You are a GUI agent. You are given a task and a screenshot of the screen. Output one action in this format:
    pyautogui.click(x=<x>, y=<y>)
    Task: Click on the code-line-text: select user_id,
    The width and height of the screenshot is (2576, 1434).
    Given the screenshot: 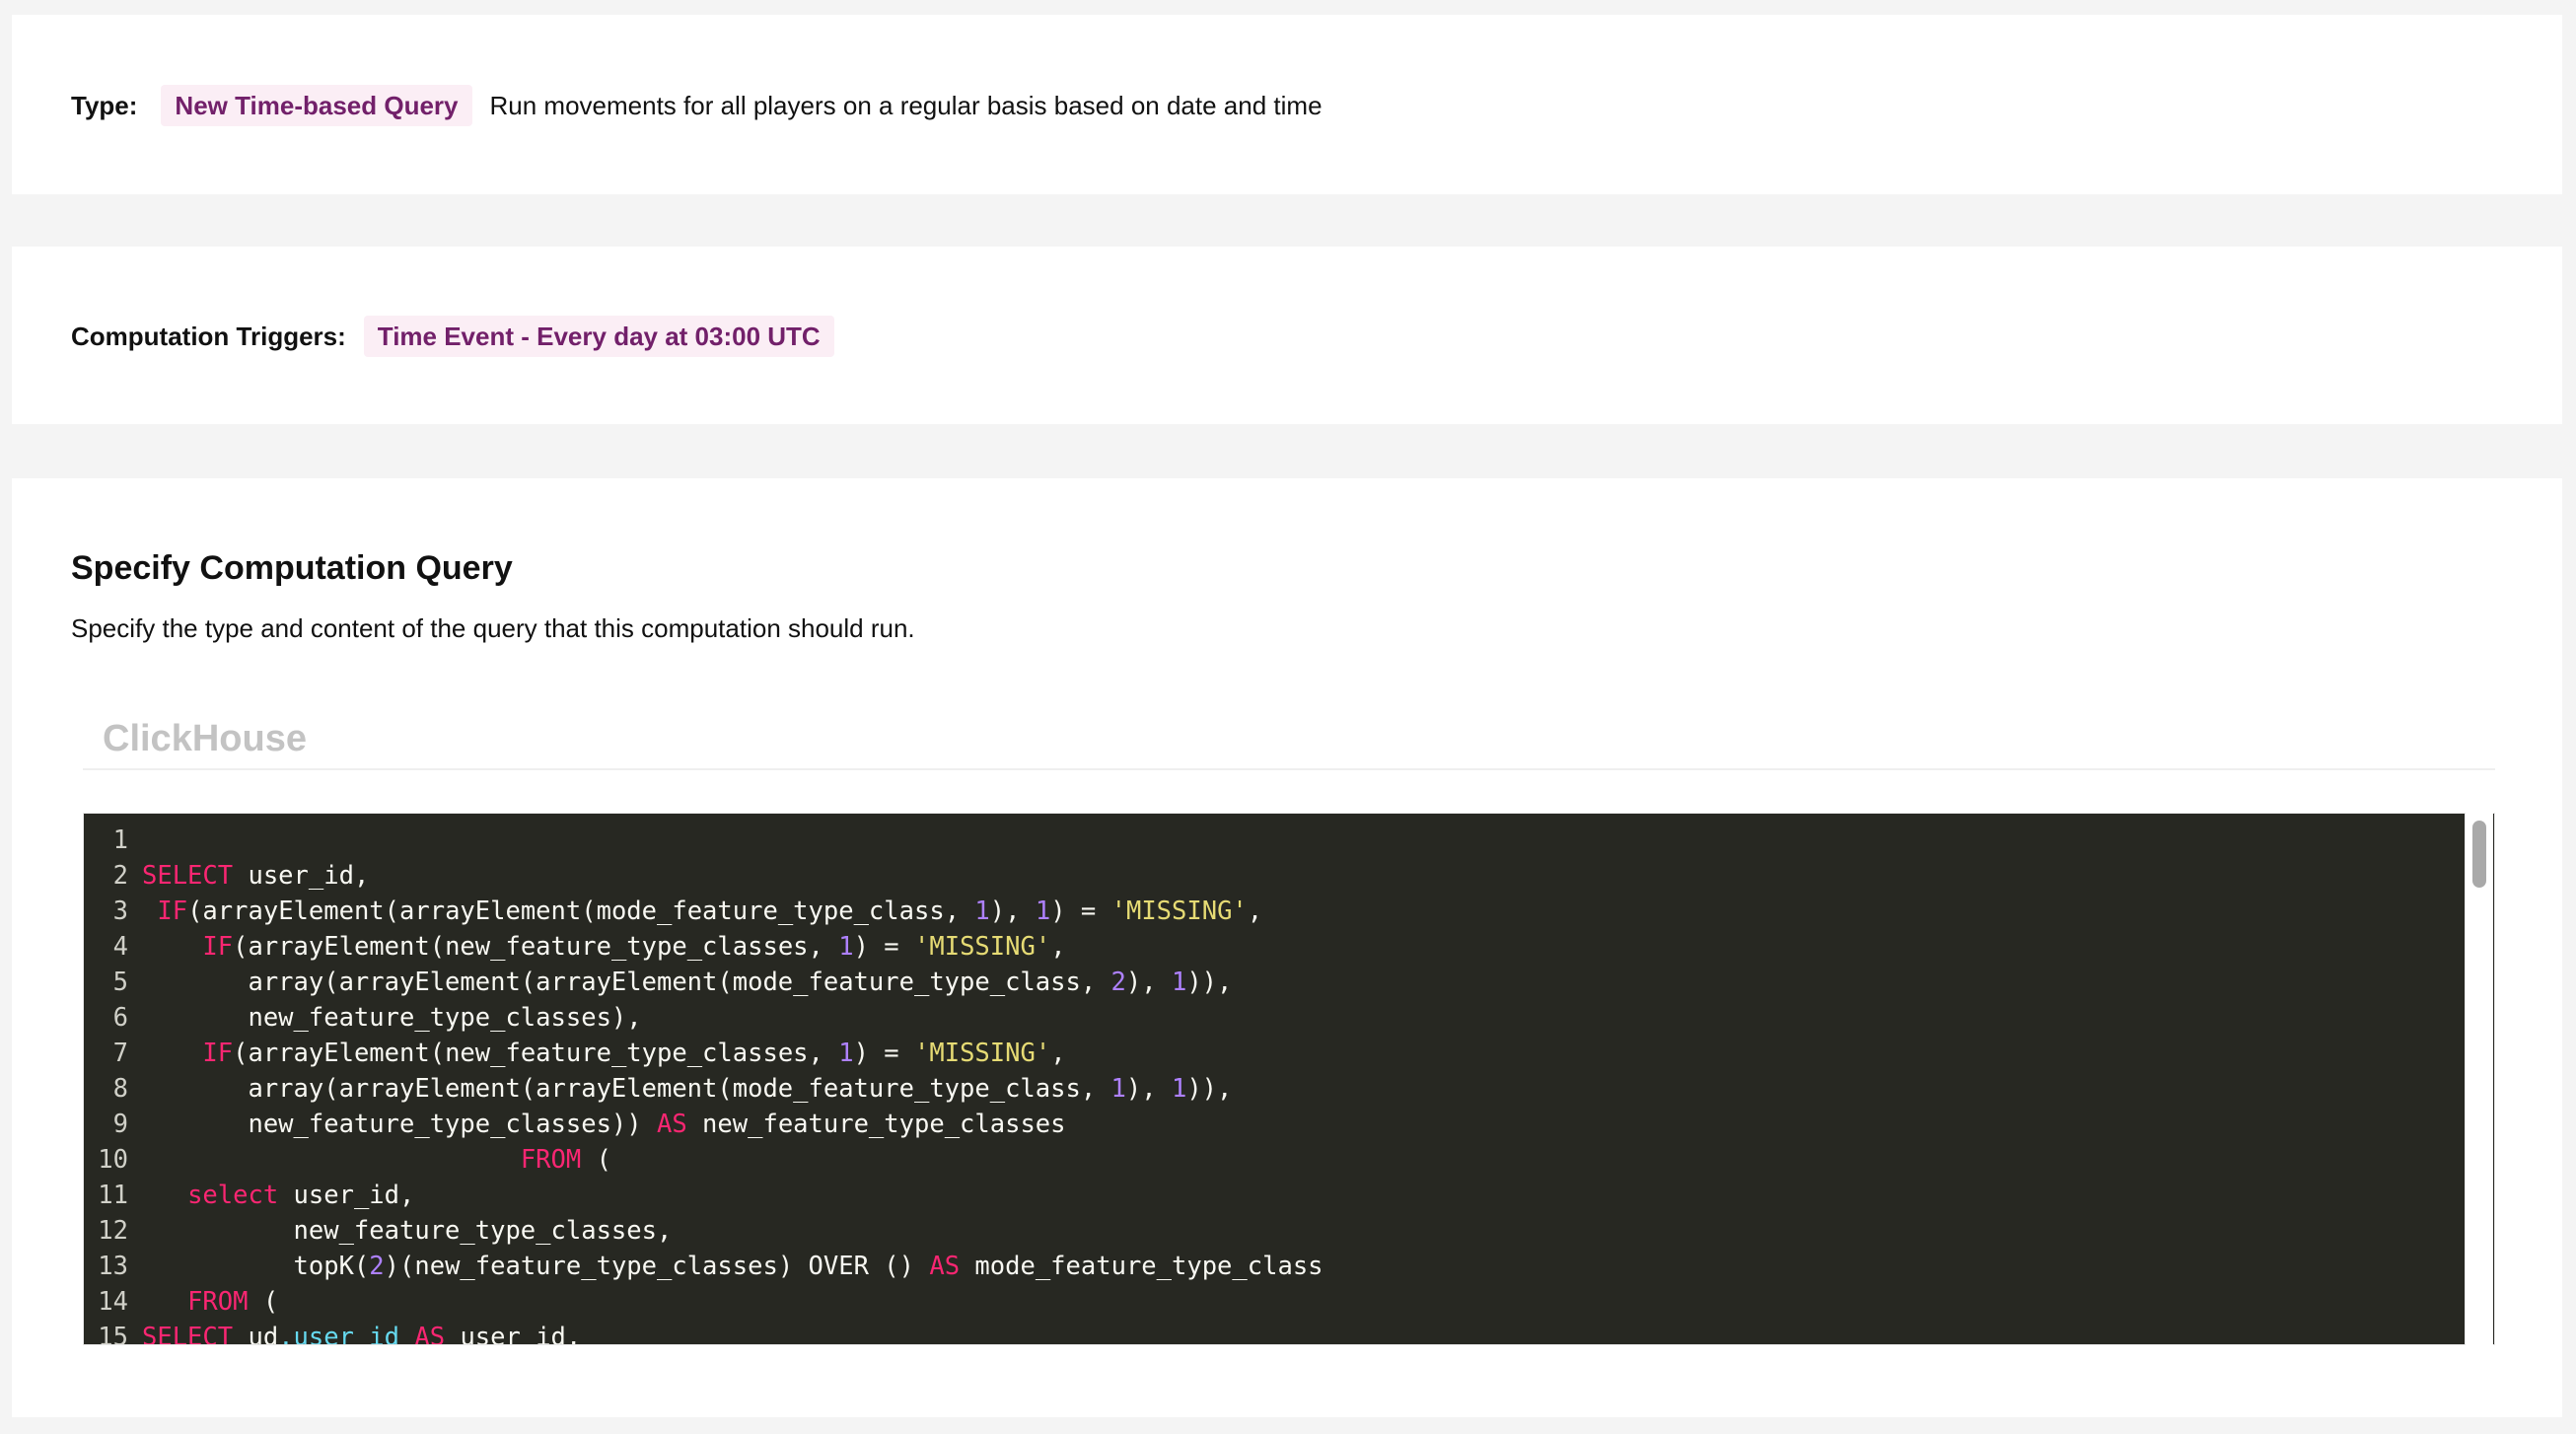 What is the action you would take?
    pyautogui.click(x=278, y=1195)
    